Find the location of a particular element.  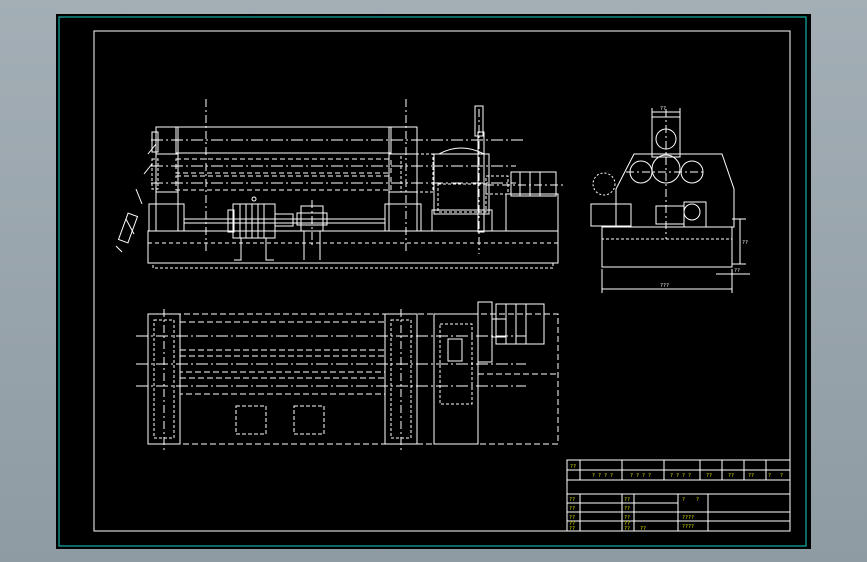

tb-header-7: ? is located at coordinates (769, 476).